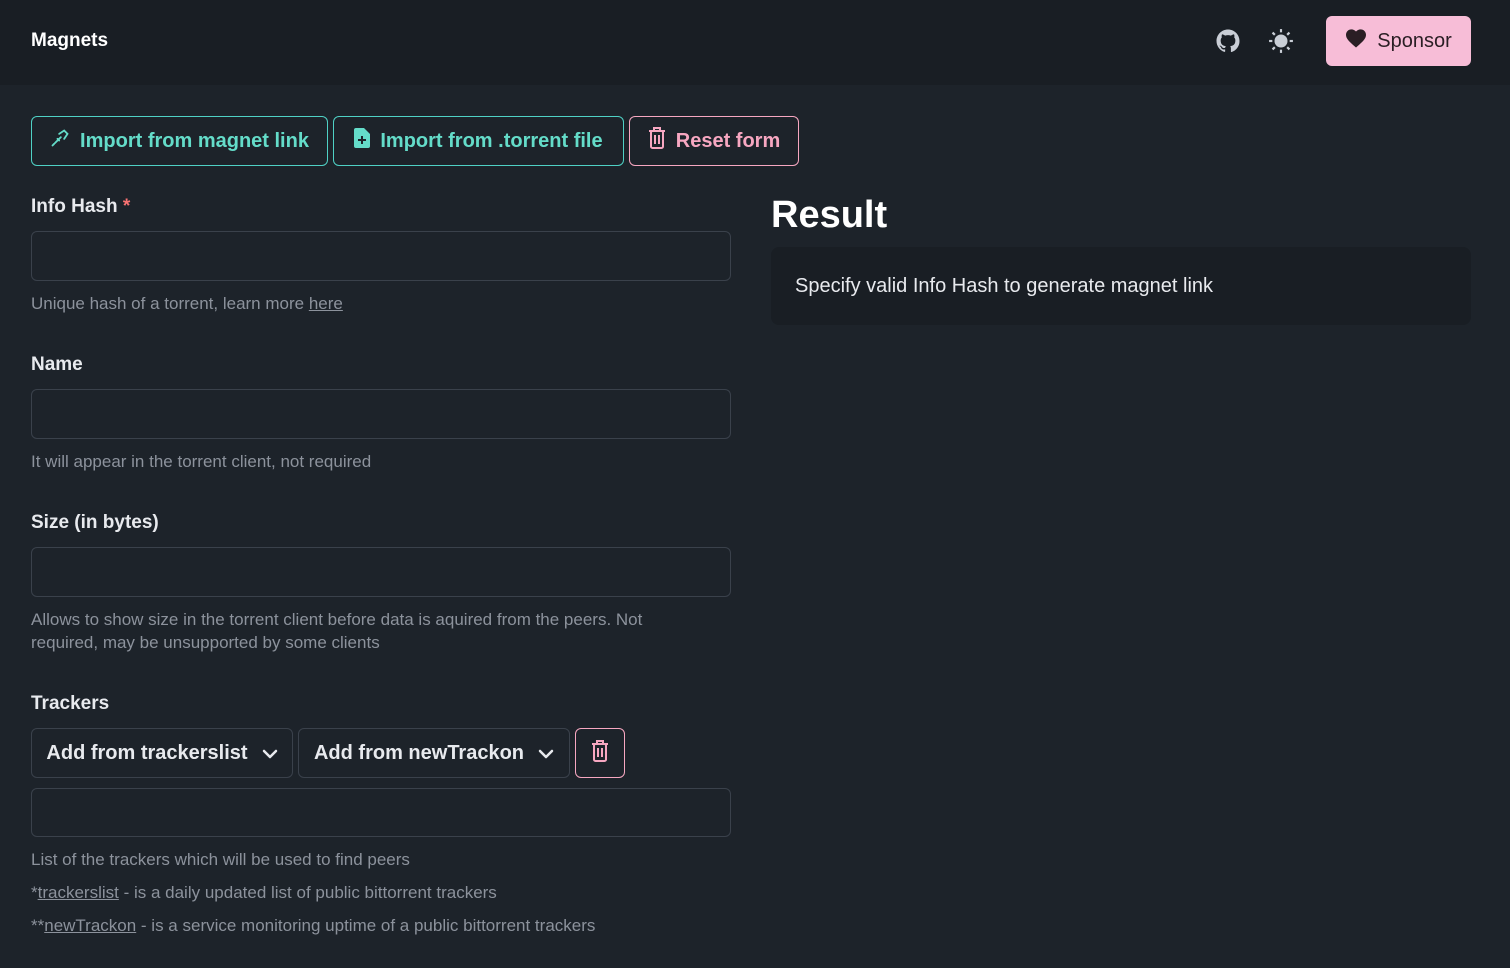 Image resolution: width=1510 pixels, height=968 pixels. Describe the element at coordinates (1228, 41) in the screenshot. I see `github-icon` at that location.